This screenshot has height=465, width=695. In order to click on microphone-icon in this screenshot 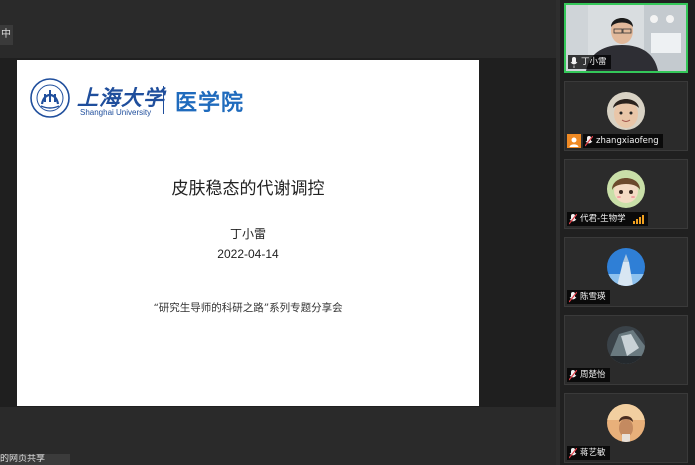, I will do `click(574, 62)`.